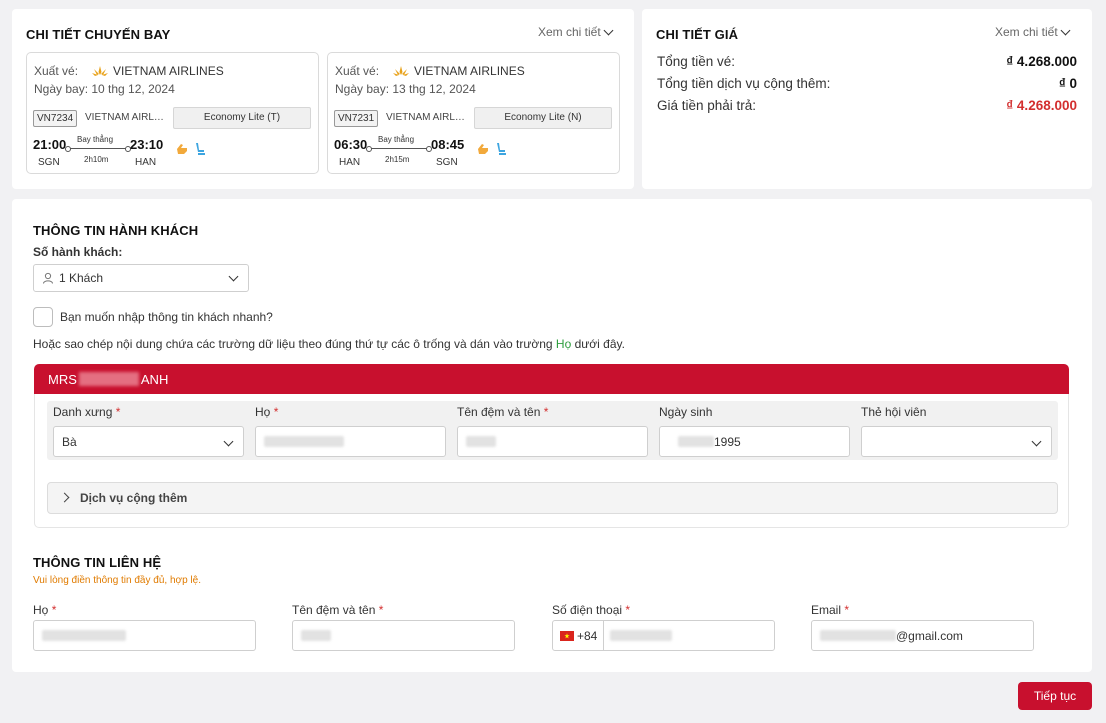 The height and width of the screenshot is (723, 1106). What do you see at coordinates (144, 635) in the screenshot?
I see `contact-last-name-input` at bounding box center [144, 635].